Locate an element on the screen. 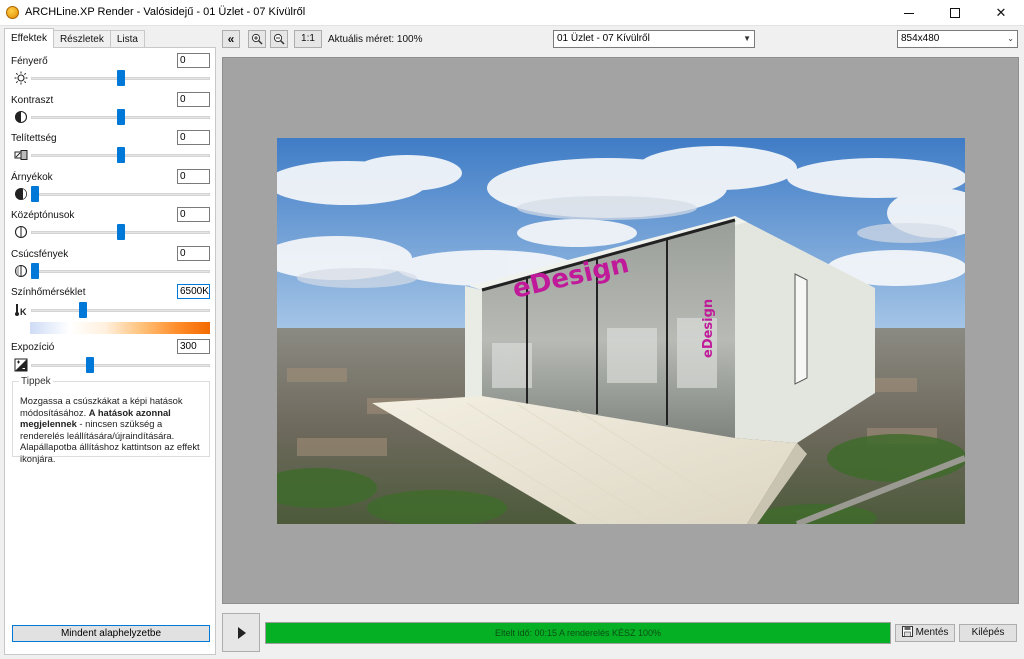 This screenshot has height=659, width=1024. exposure-icon is located at coordinates (21, 365).